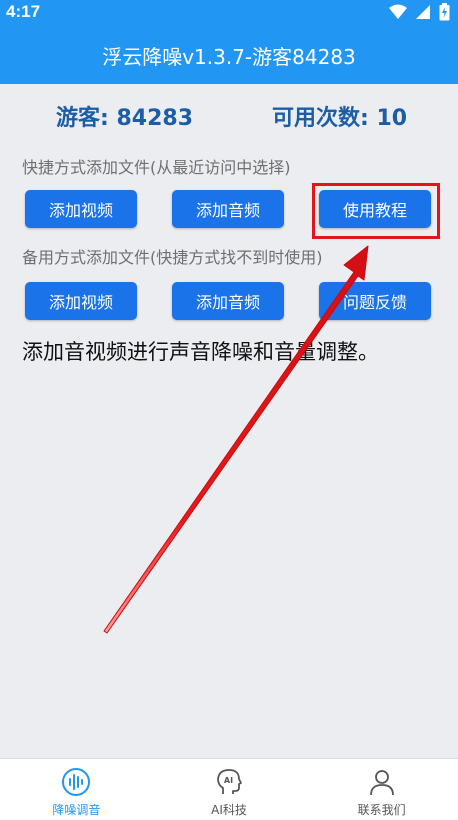 The height and width of the screenshot is (820, 458). I want to click on svg-text: AI, so click(228, 780).